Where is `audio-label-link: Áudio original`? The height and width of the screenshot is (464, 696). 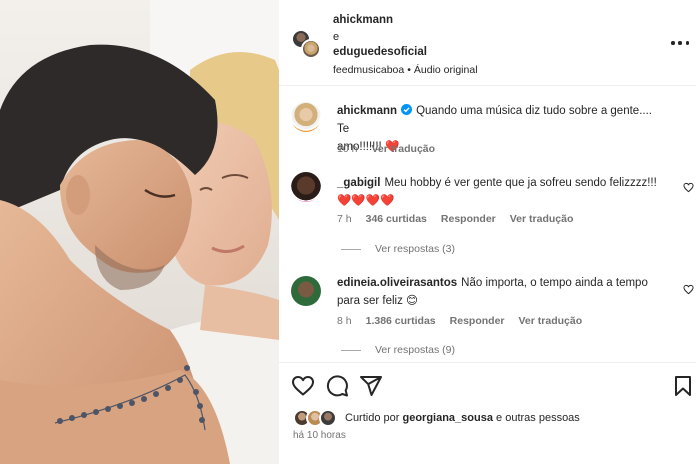 audio-label-link: Áudio original is located at coordinates (446, 70).